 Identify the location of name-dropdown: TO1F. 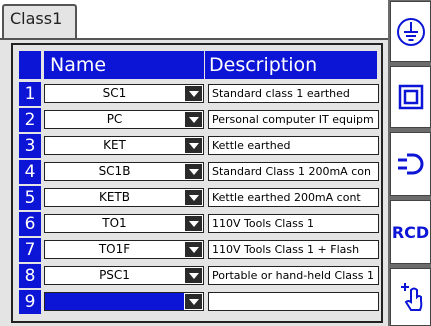
(124, 249).